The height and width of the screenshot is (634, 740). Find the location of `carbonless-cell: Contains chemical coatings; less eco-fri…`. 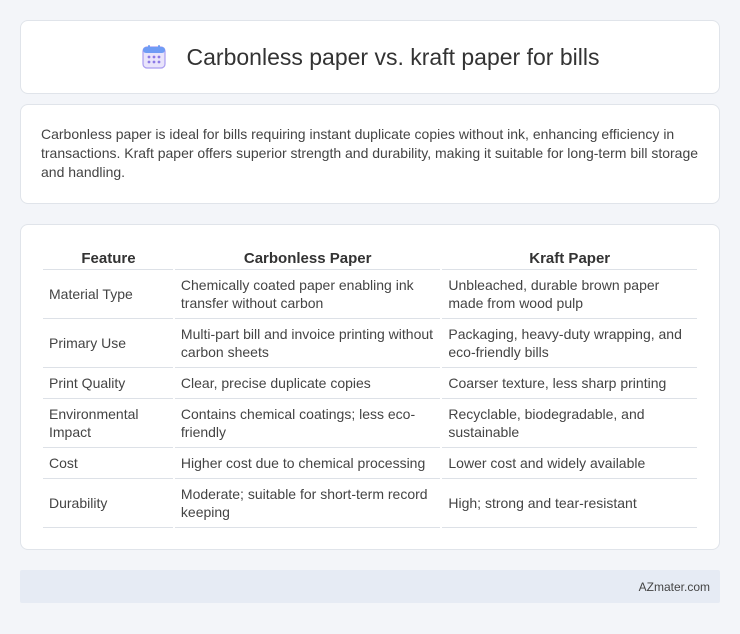

carbonless-cell: Contains chemical coatings; less eco-fri… is located at coordinates (308, 423).